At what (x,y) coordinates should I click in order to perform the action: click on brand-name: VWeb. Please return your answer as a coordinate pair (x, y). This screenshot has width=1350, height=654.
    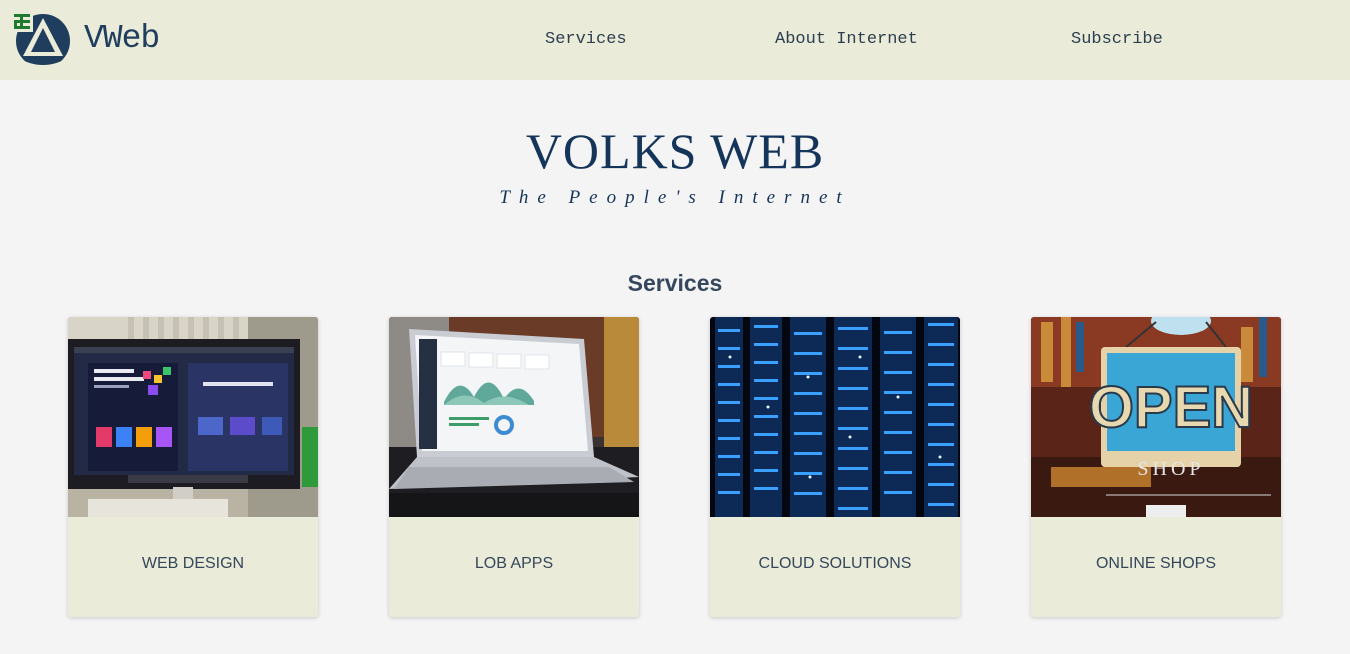
    Looking at the image, I should click on (122, 38).